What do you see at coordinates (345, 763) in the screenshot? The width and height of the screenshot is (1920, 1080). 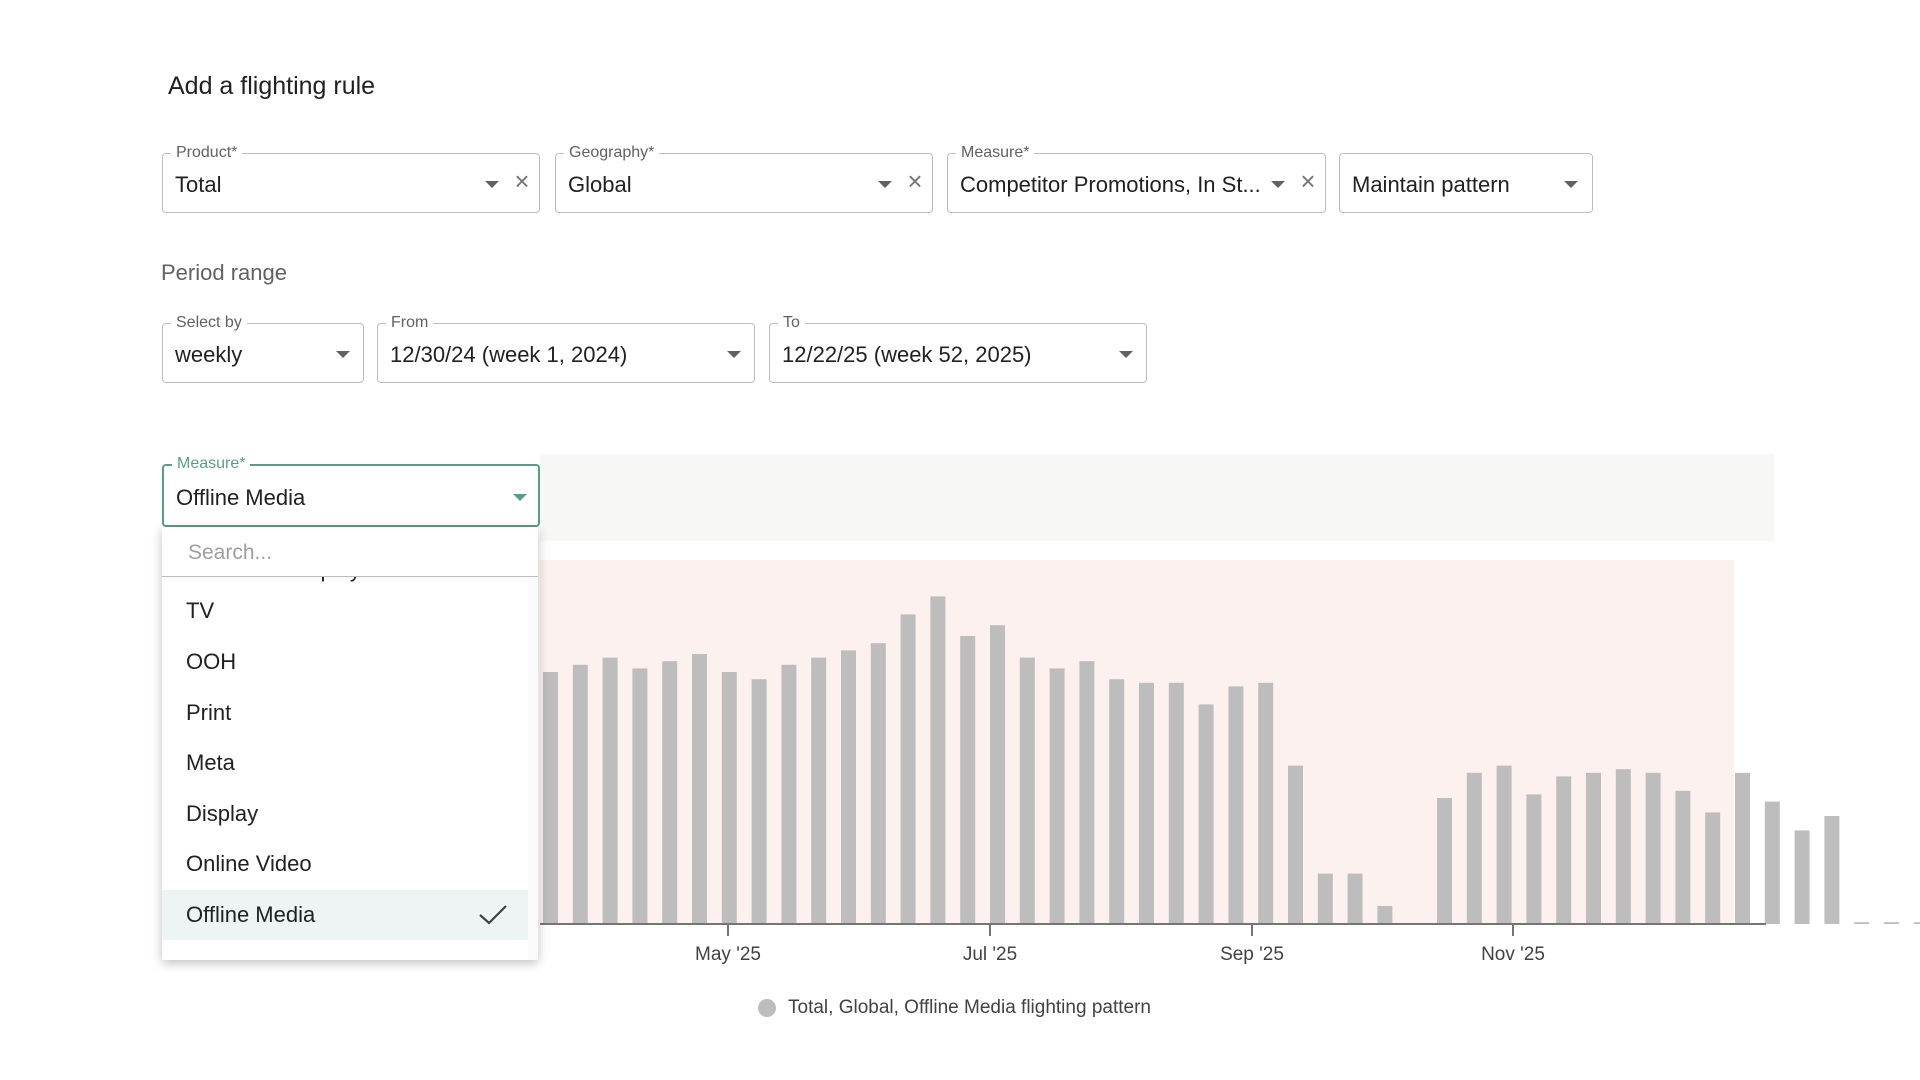 I see `option-meta: Meta` at bounding box center [345, 763].